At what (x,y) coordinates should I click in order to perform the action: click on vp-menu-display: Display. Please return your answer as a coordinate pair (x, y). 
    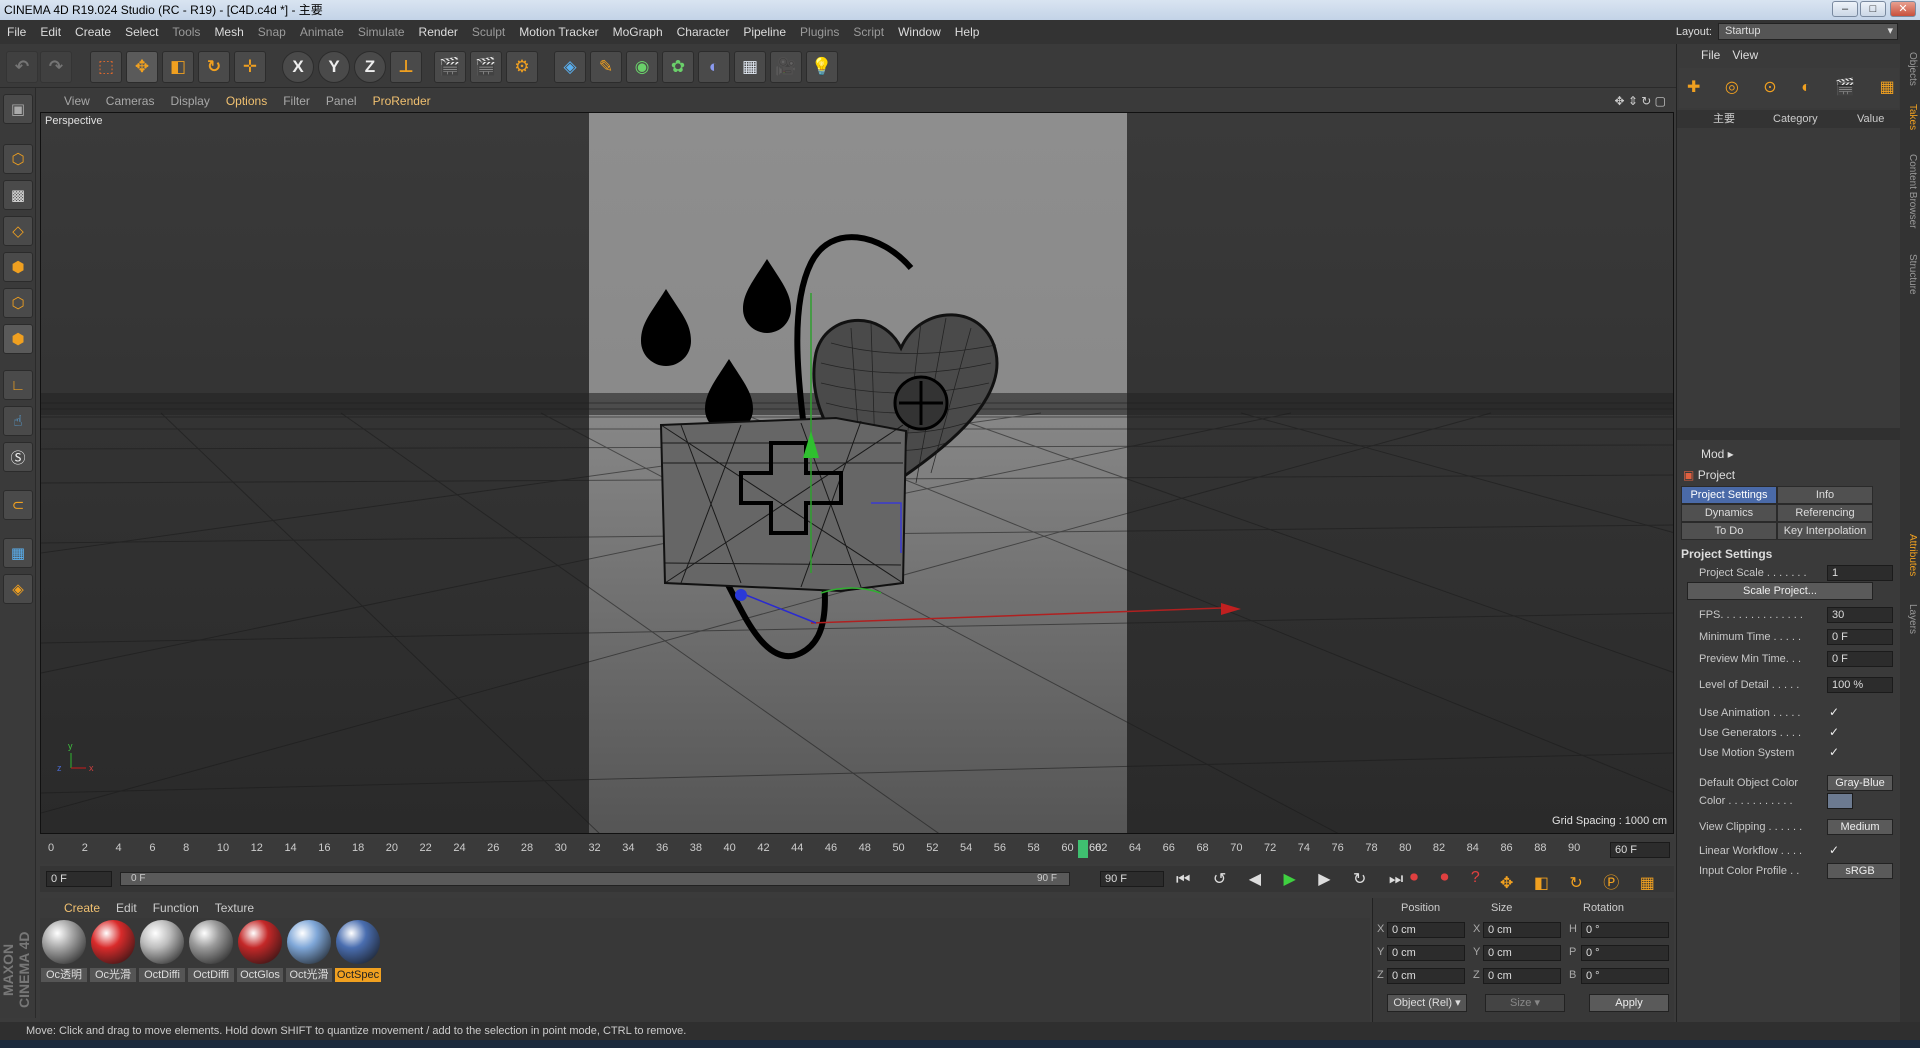
    Looking at the image, I should click on (189, 101).